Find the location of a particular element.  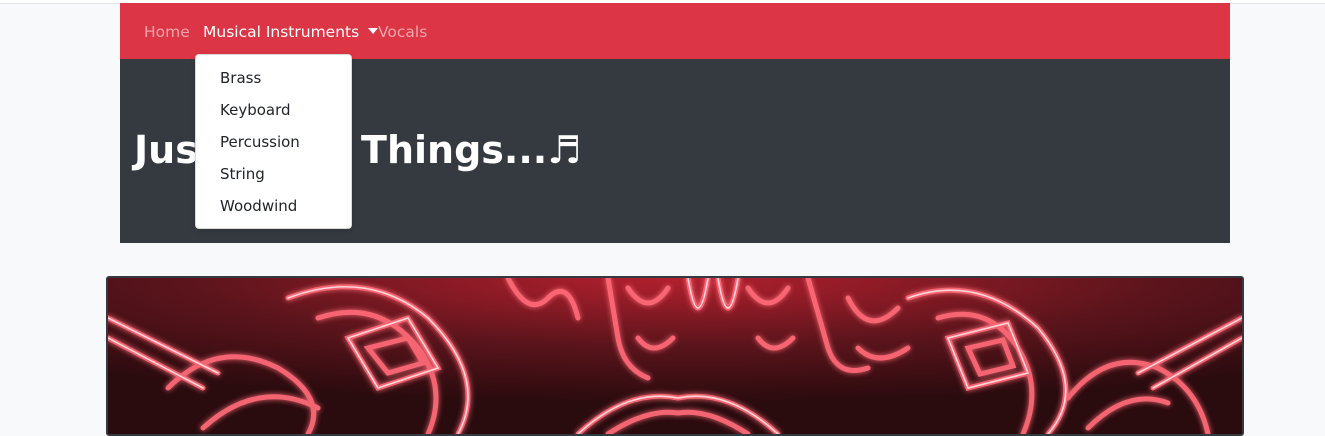

nav-link-home: Home is located at coordinates (167, 32).